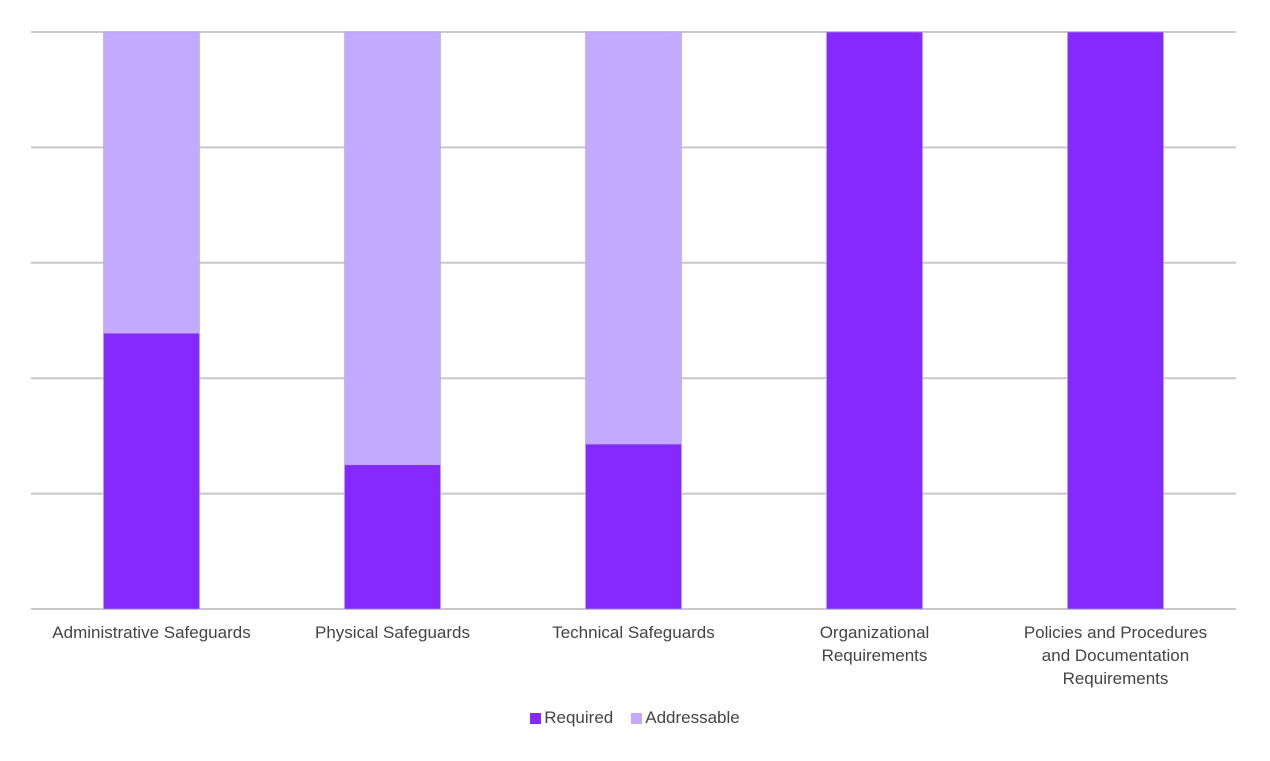  I want to click on x-tick-label: Technical Safeguards, so click(633, 632).